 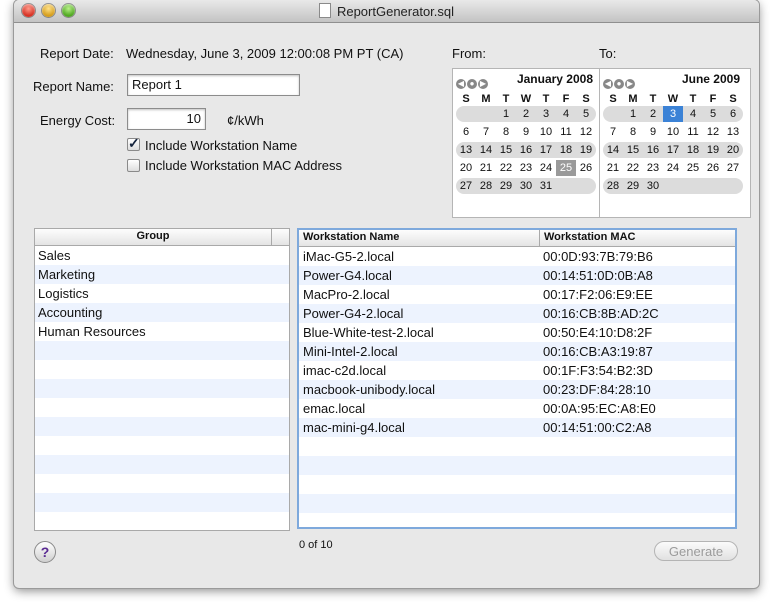 What do you see at coordinates (546, 186) in the screenshot?
I see `calendar-day: 31` at bounding box center [546, 186].